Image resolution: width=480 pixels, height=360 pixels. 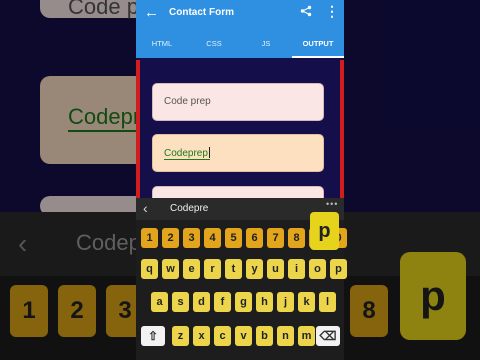 What do you see at coordinates (254, 269) in the screenshot?
I see `key-y: y` at bounding box center [254, 269].